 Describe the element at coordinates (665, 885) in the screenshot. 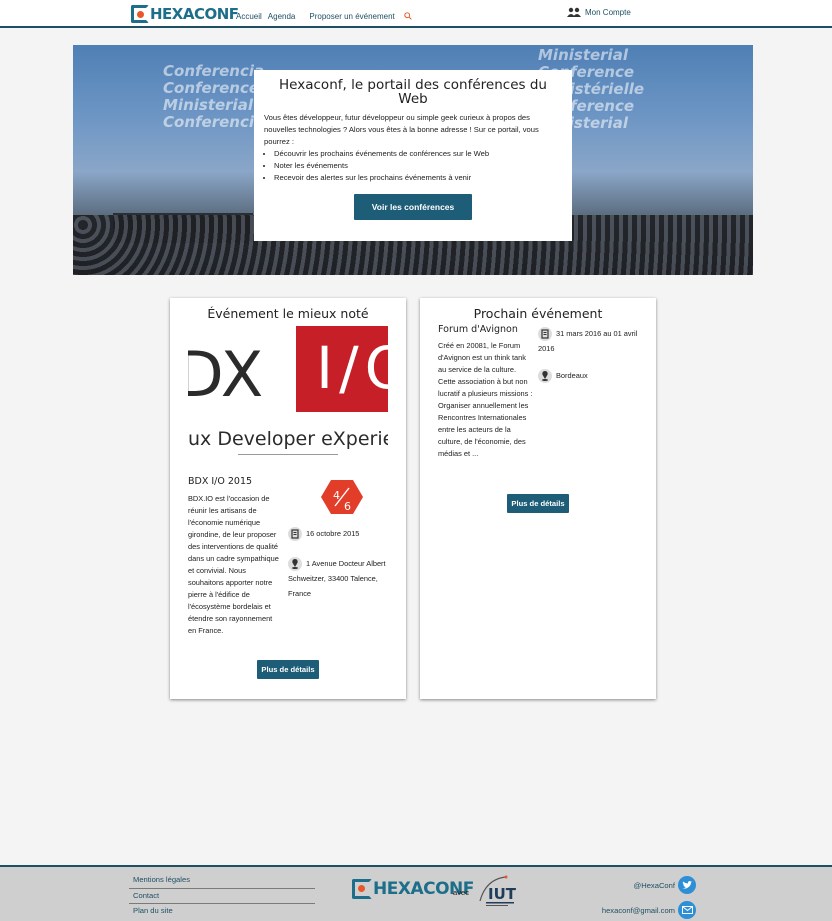

I see `footer-twitter: @HexaConf` at that location.